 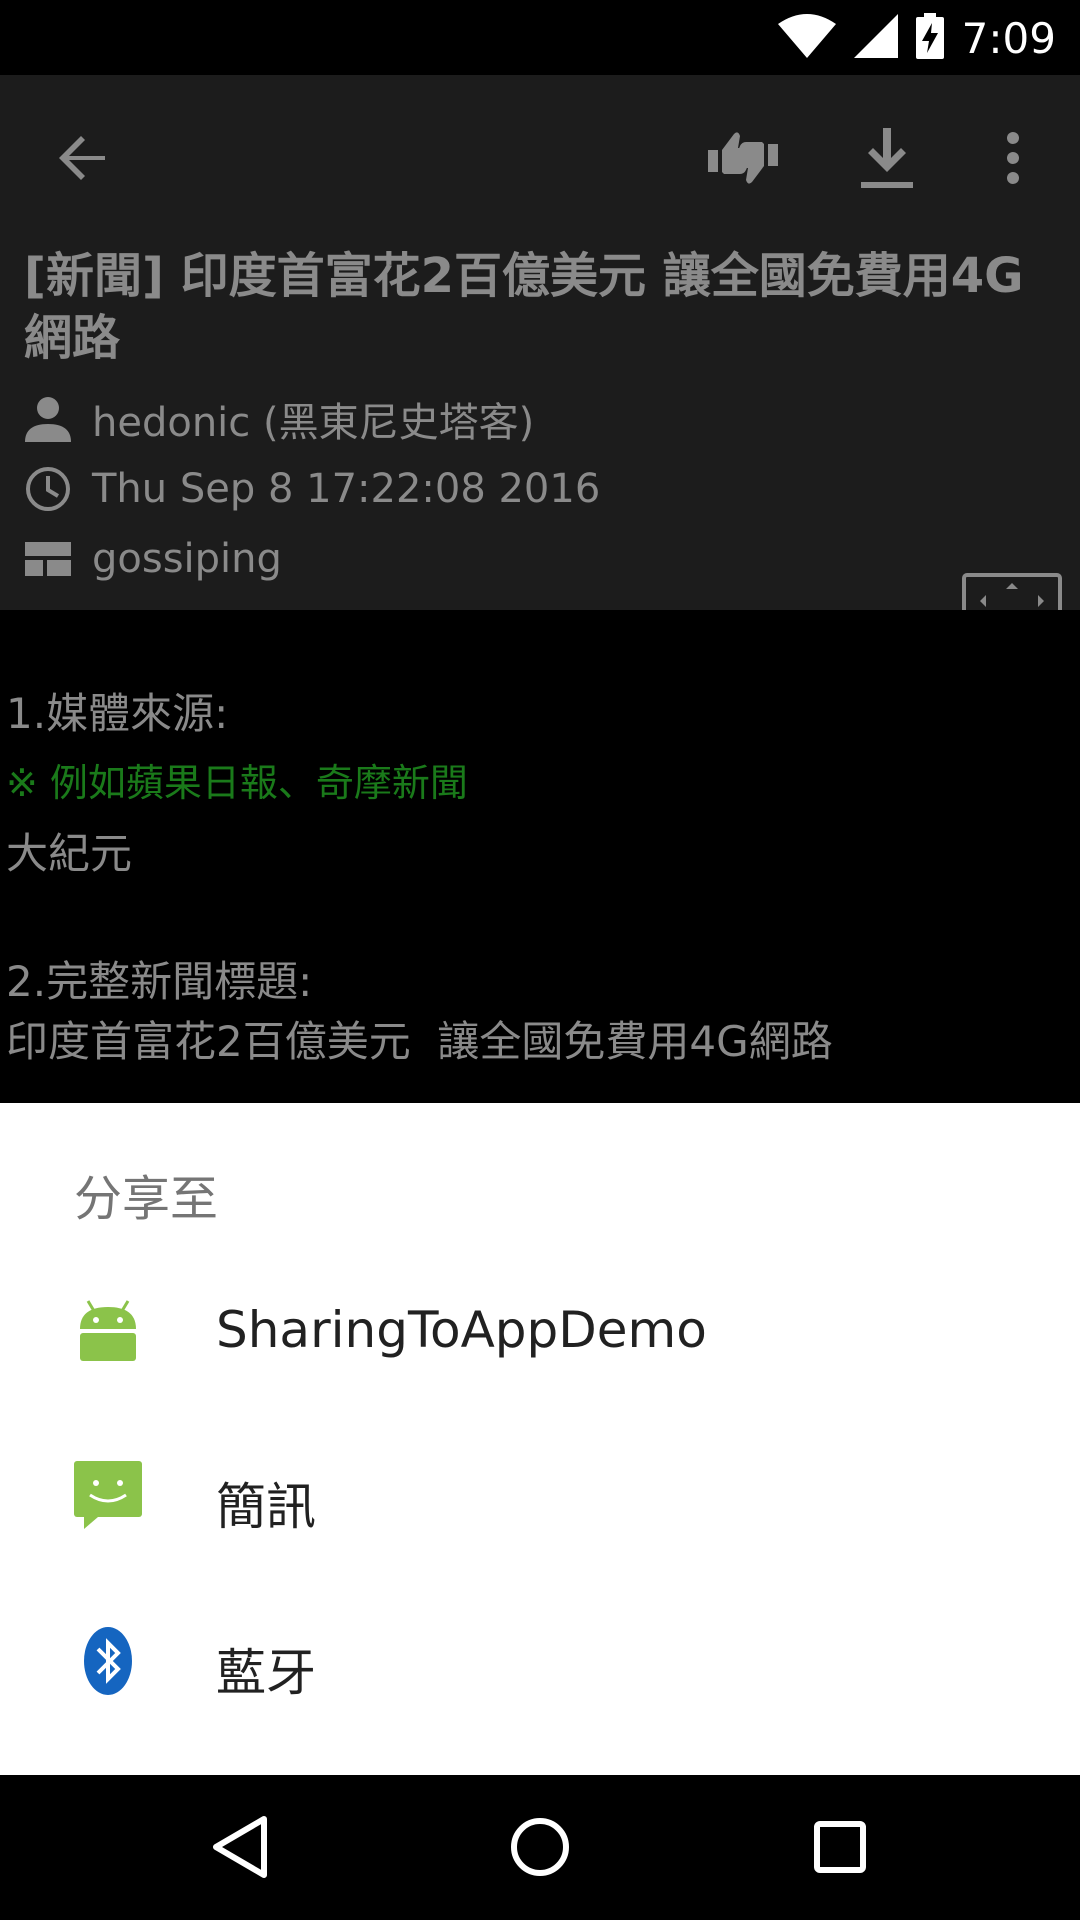 I want to click on nav-recents-button, so click(x=840, y=1847).